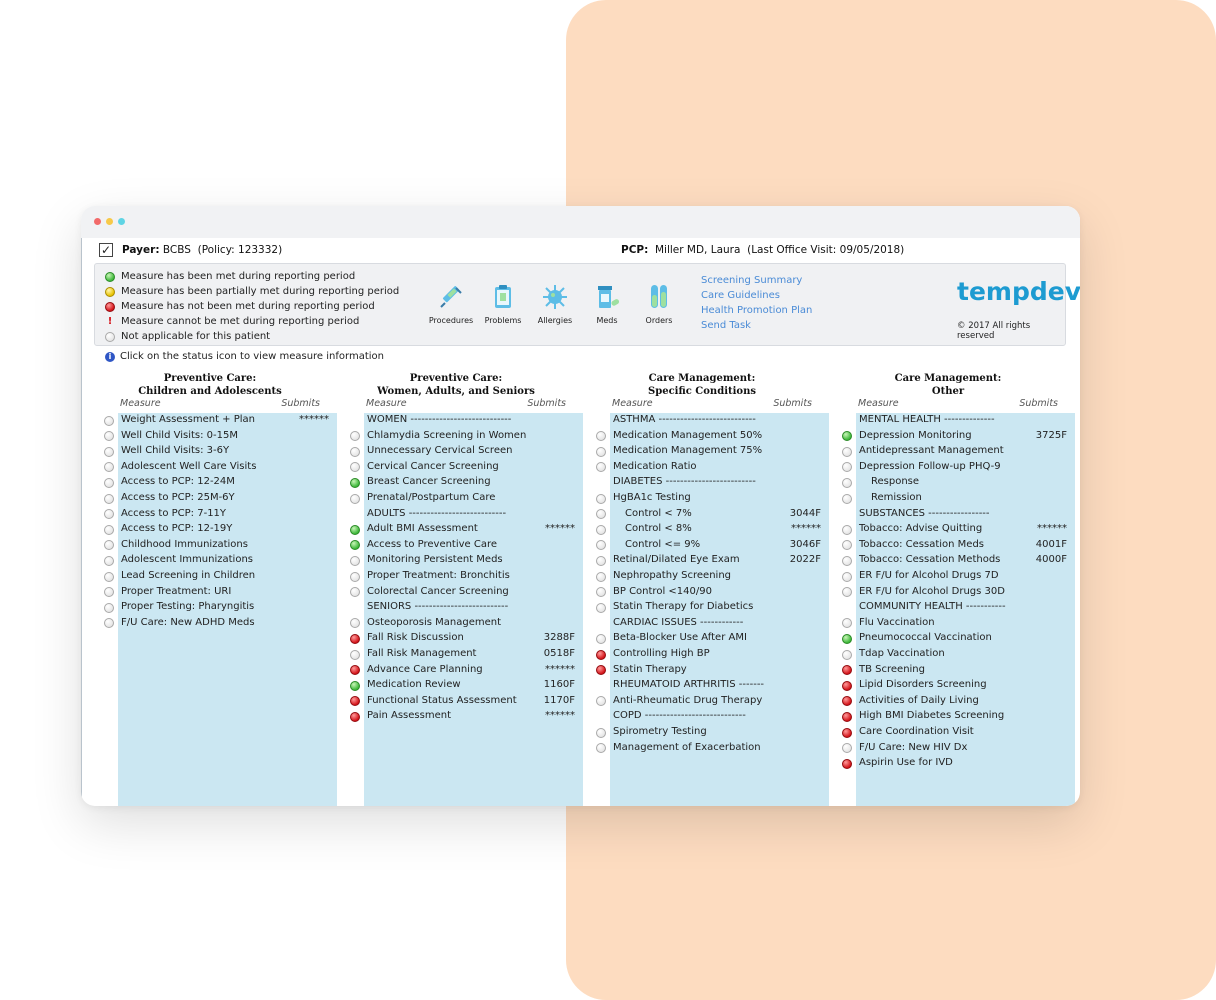 The width and height of the screenshot is (1216, 1000). What do you see at coordinates (466, 593) in the screenshot?
I see `measure-row: Colorectal Cancer Screening` at bounding box center [466, 593].